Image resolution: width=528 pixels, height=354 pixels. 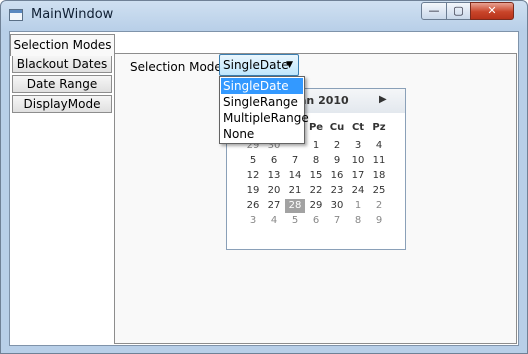 I want to click on calendar-day: 17, so click(x=358, y=176).